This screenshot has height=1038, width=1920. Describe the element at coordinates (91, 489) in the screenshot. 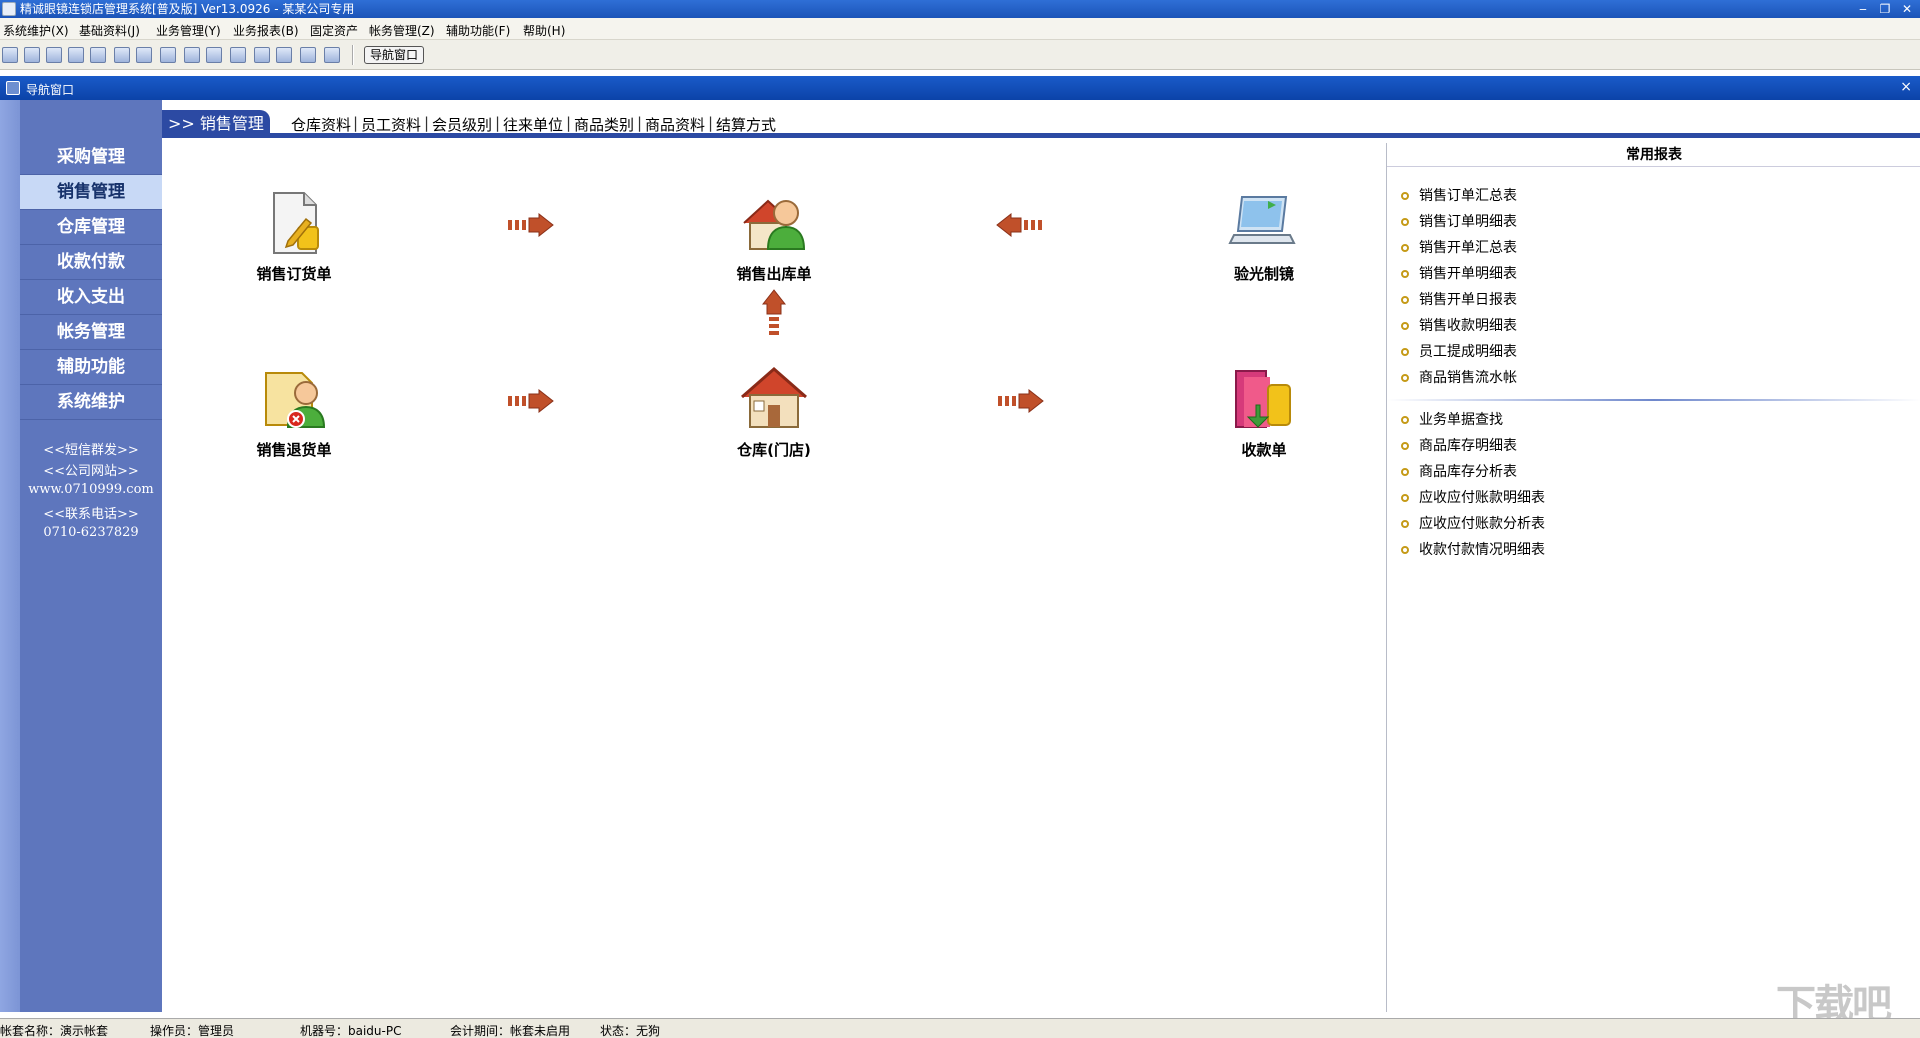

I see `website-url: www.0710999.com` at that location.